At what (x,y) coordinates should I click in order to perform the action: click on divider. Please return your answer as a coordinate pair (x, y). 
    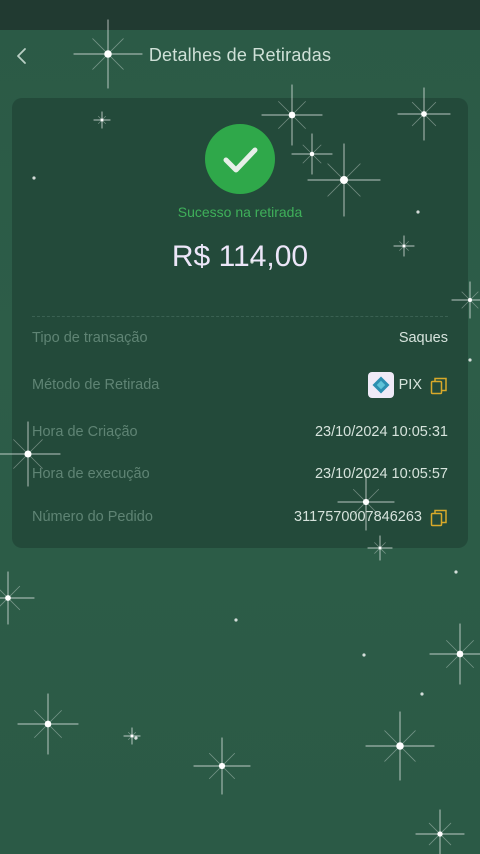
    Looking at the image, I should click on (240, 316).